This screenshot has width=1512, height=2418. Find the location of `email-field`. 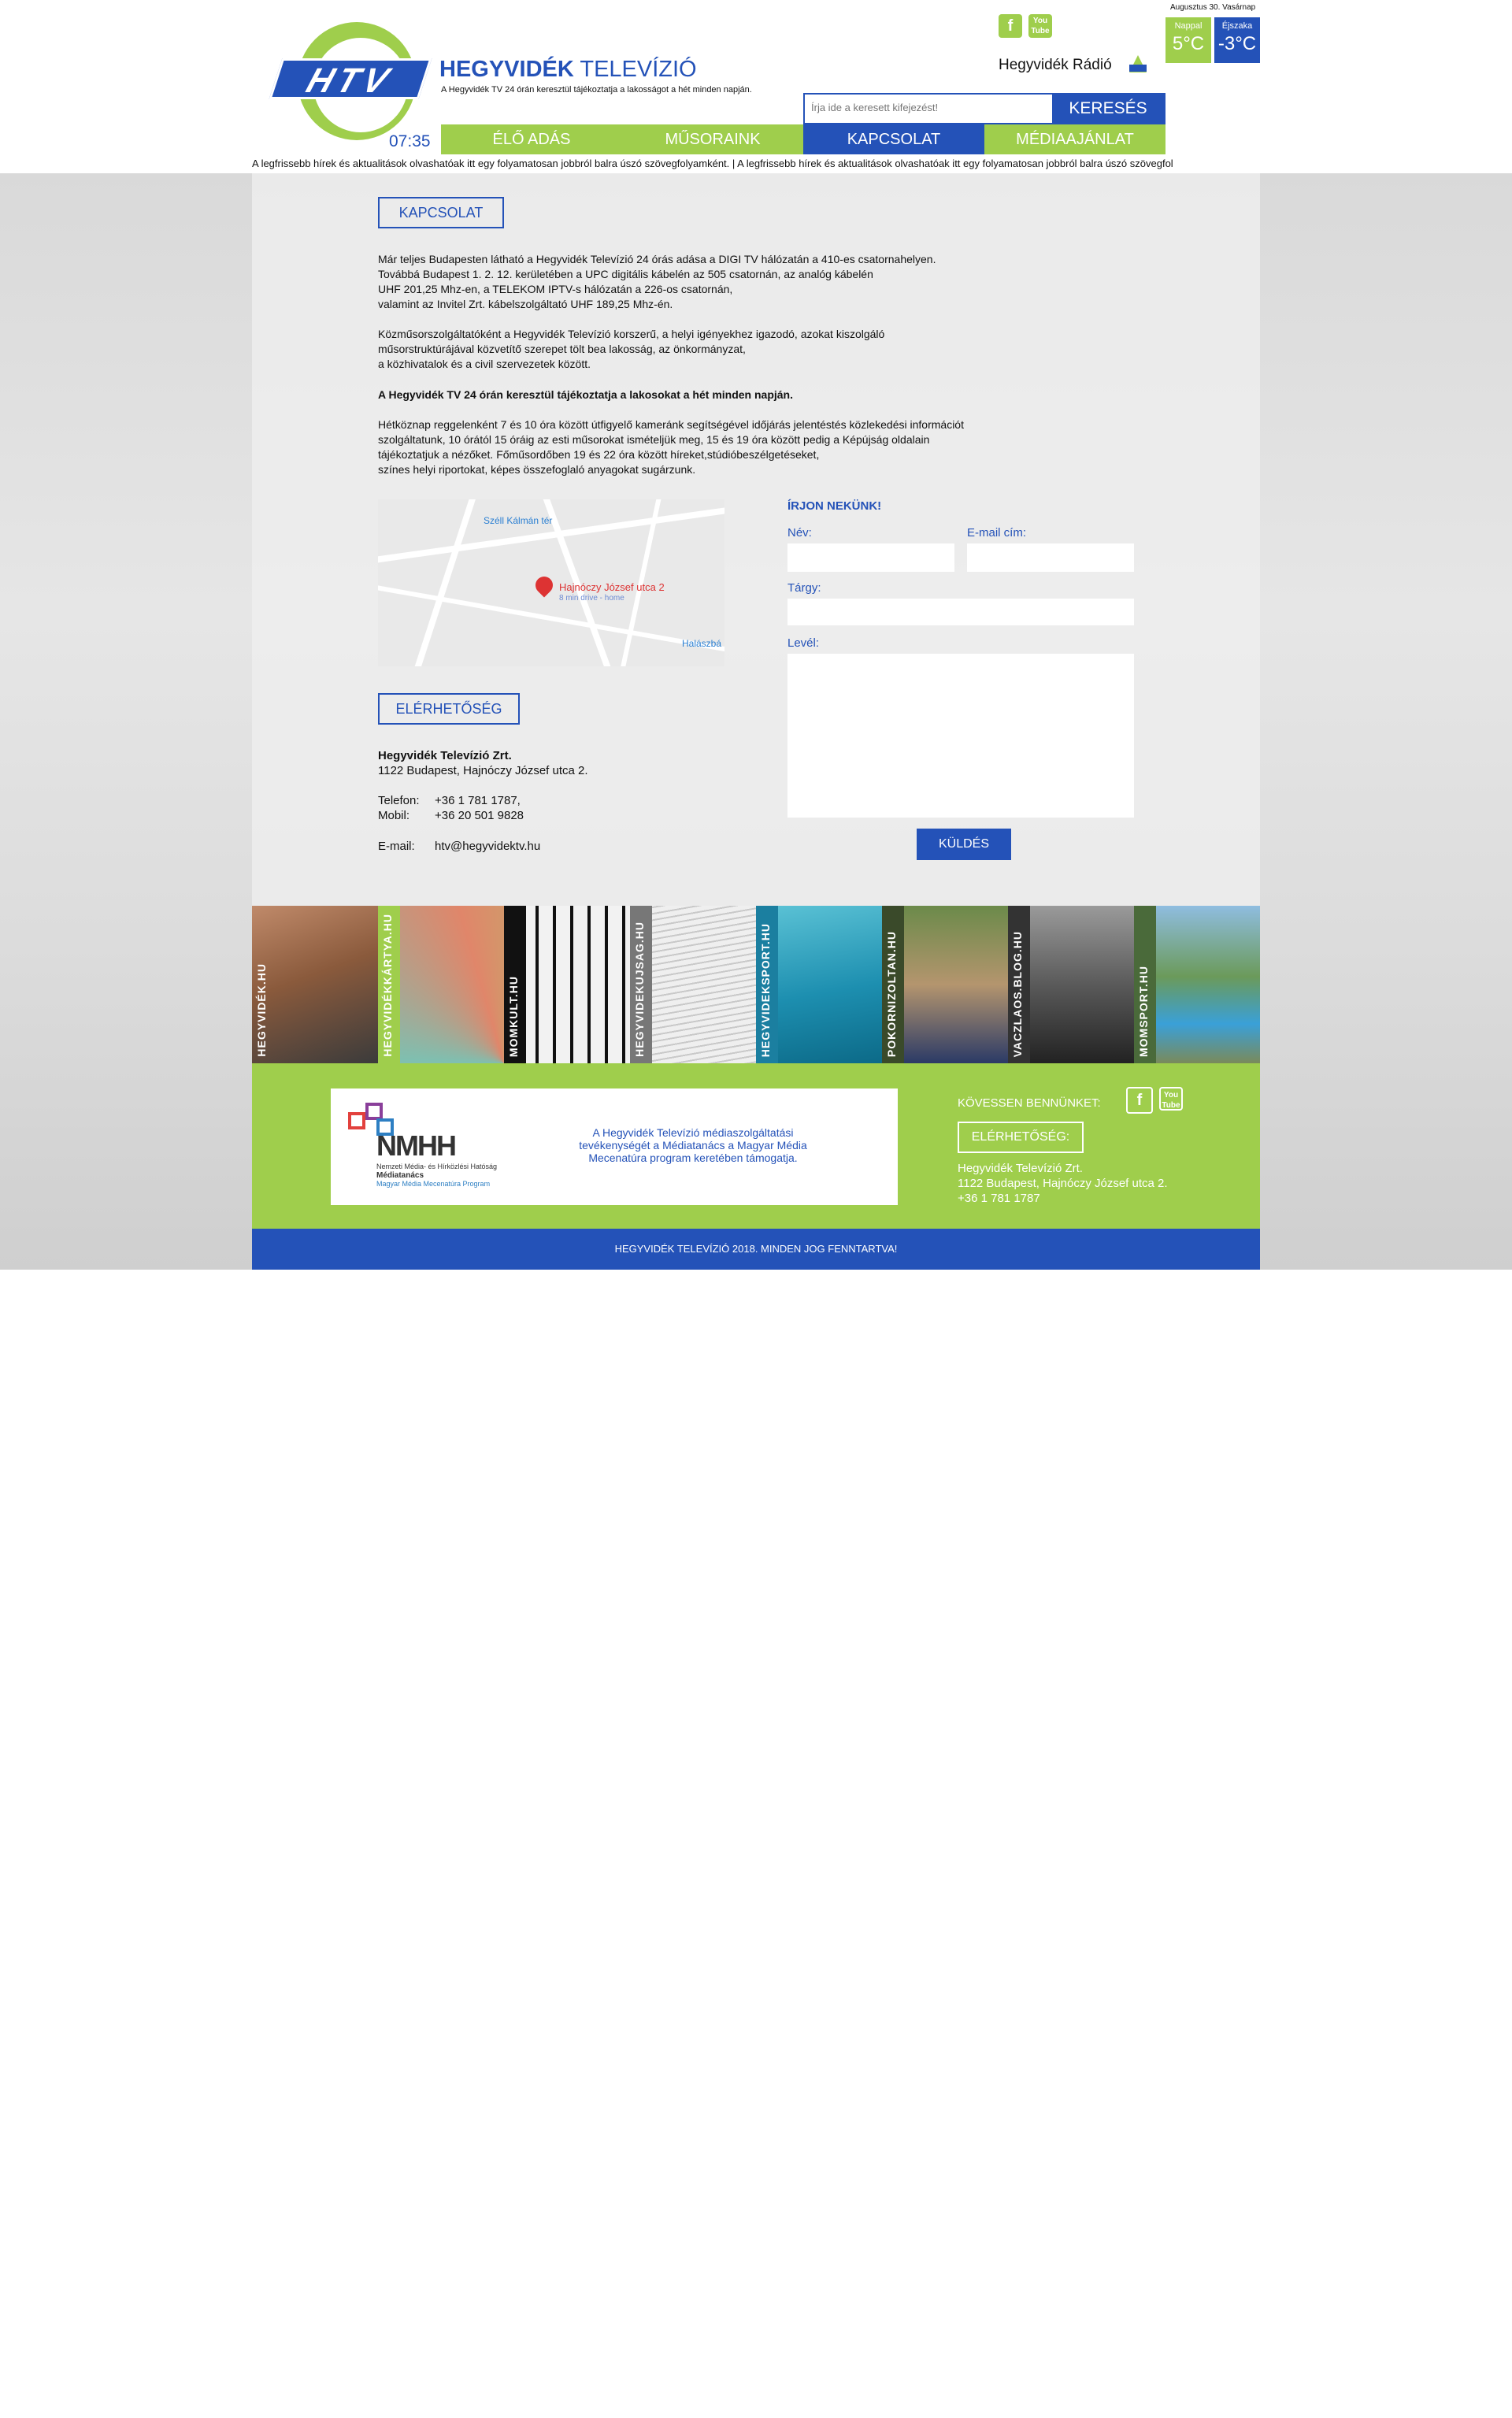

email-field is located at coordinates (1050, 557).